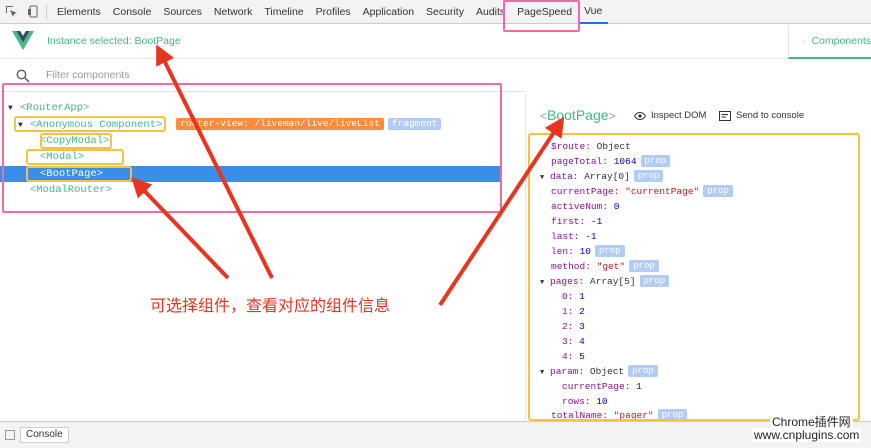 Image resolution: width=871 pixels, height=448 pixels. I want to click on tab-pagespeed: PageSpeed, so click(544, 12).